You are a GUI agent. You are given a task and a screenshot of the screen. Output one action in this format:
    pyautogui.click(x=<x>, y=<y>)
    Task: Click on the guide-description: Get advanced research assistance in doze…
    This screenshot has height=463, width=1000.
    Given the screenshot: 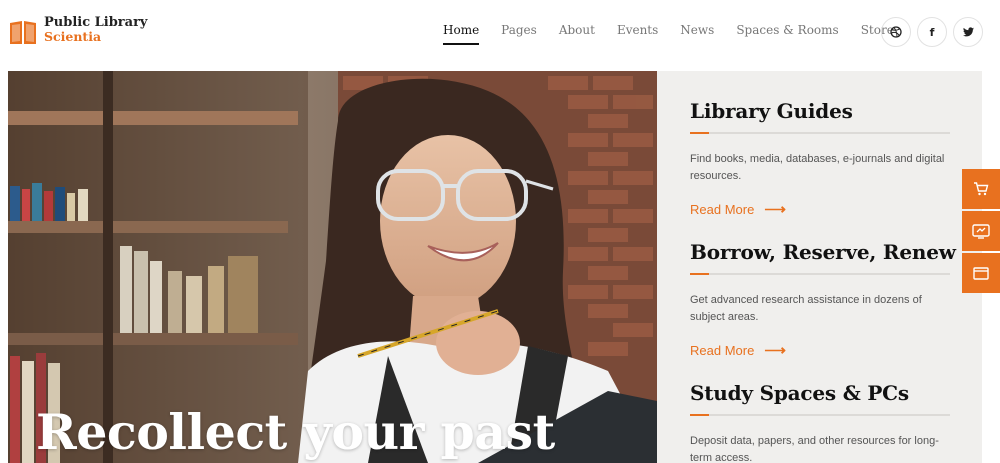 What is the action you would take?
    pyautogui.click(x=806, y=308)
    